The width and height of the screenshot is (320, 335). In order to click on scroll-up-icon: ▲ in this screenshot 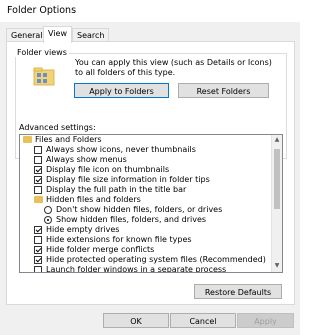, I will do `click(277, 140)`.